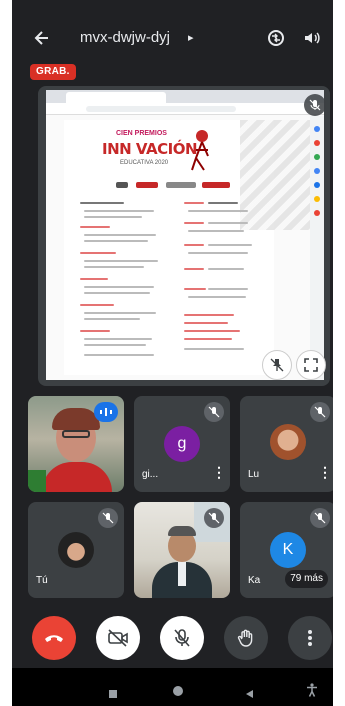  I want to click on participant-tile: K Ka 79 más, so click(286, 550).